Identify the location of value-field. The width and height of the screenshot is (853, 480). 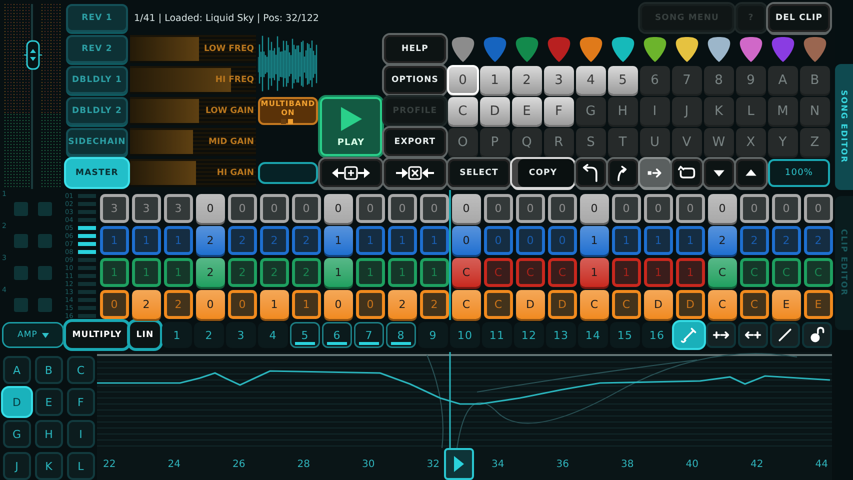
(288, 173).